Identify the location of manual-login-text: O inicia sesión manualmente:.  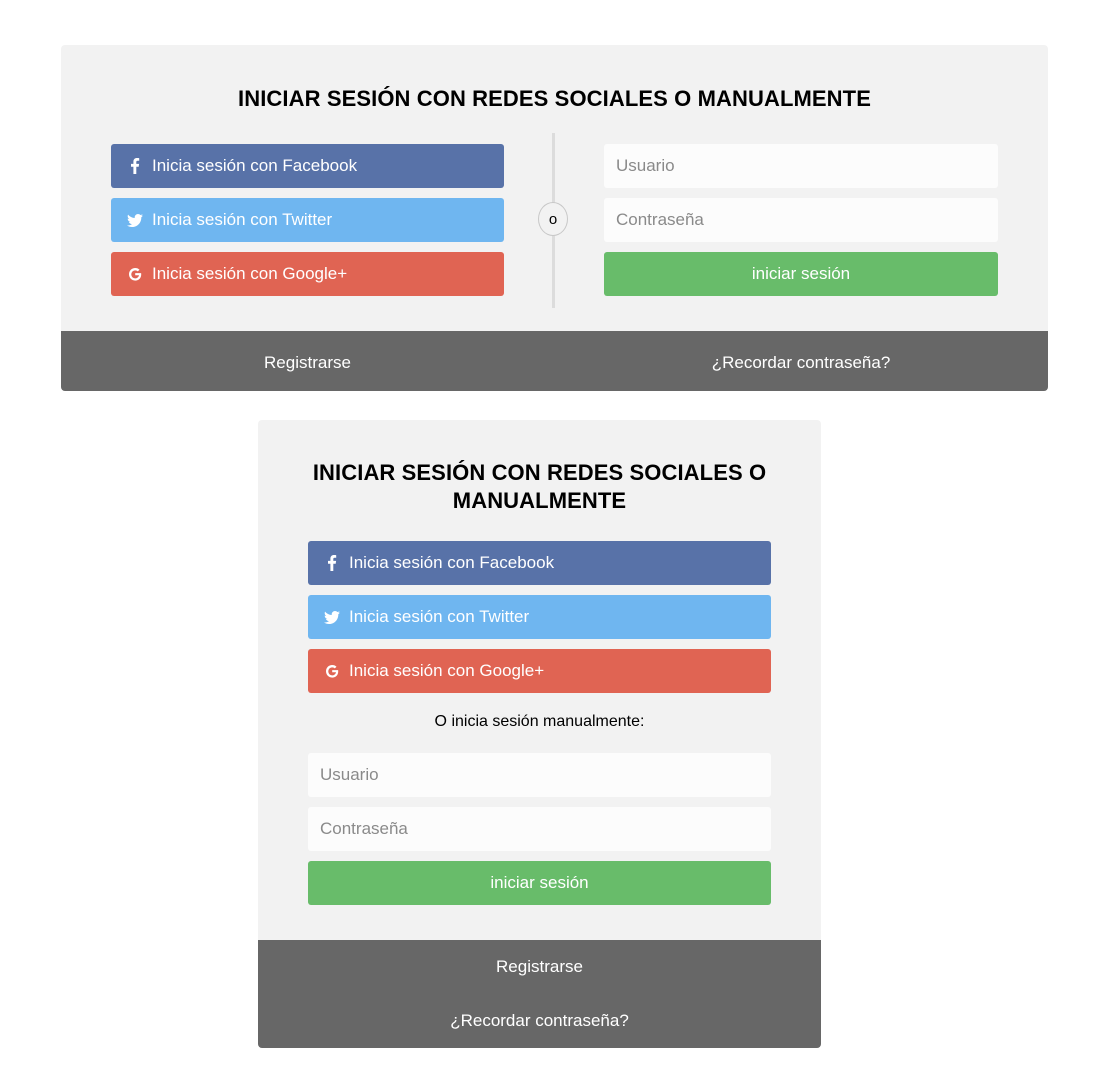
(539, 721).